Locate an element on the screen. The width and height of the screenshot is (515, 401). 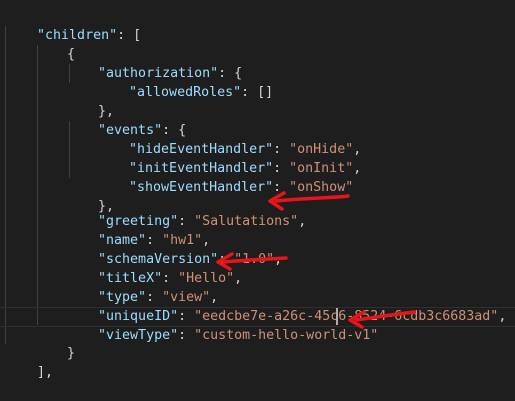
json-key: "allowedRoles" is located at coordinates (185, 92).